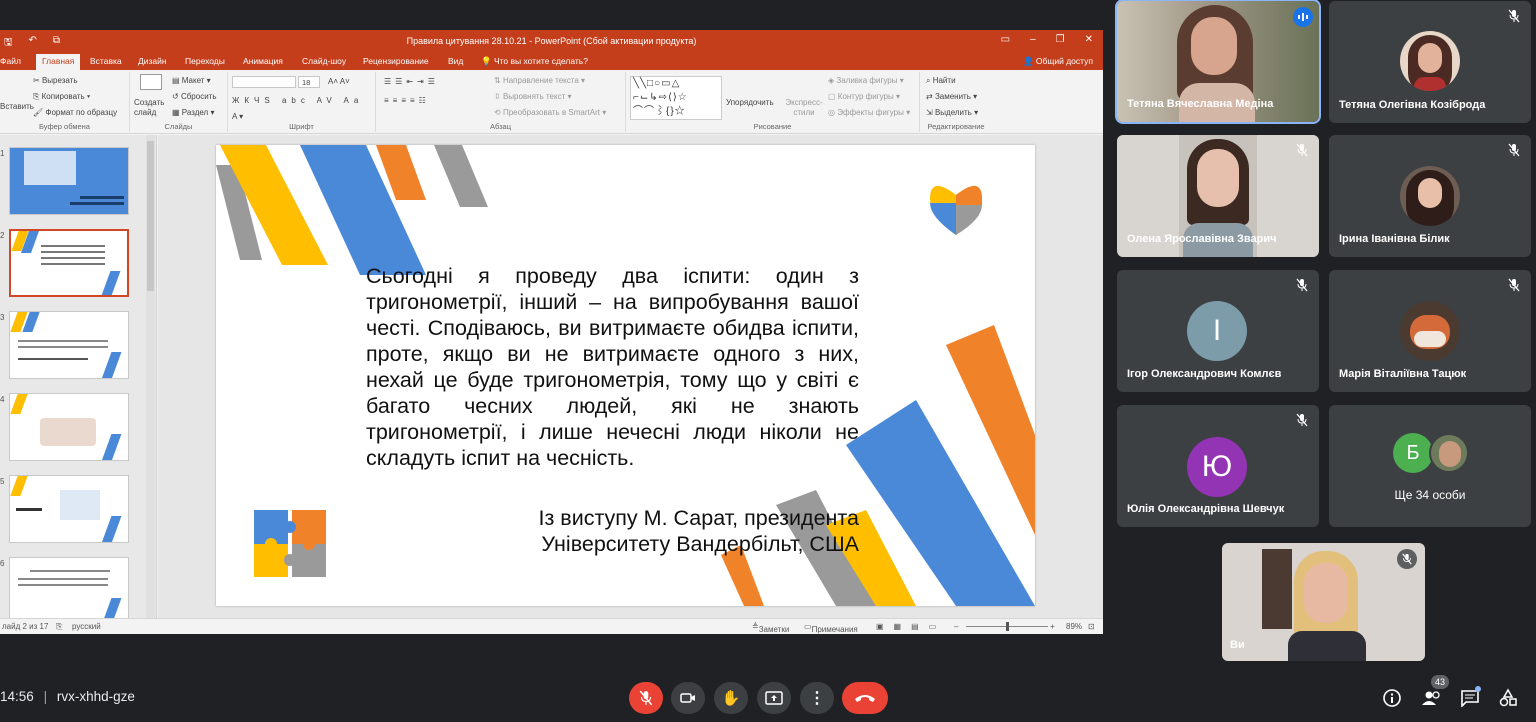  Describe the element at coordinates (407, 100) in the screenshot. I see `align-icons: ≡≡≡≡☷` at that location.